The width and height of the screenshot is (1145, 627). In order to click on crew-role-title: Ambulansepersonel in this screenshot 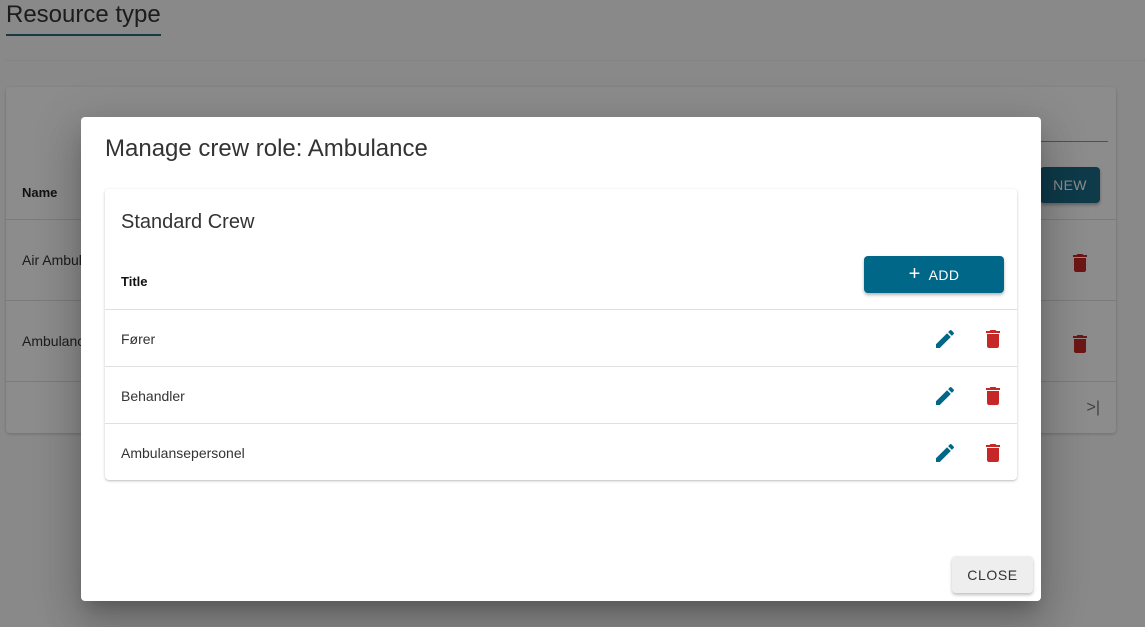, I will do `click(183, 453)`.